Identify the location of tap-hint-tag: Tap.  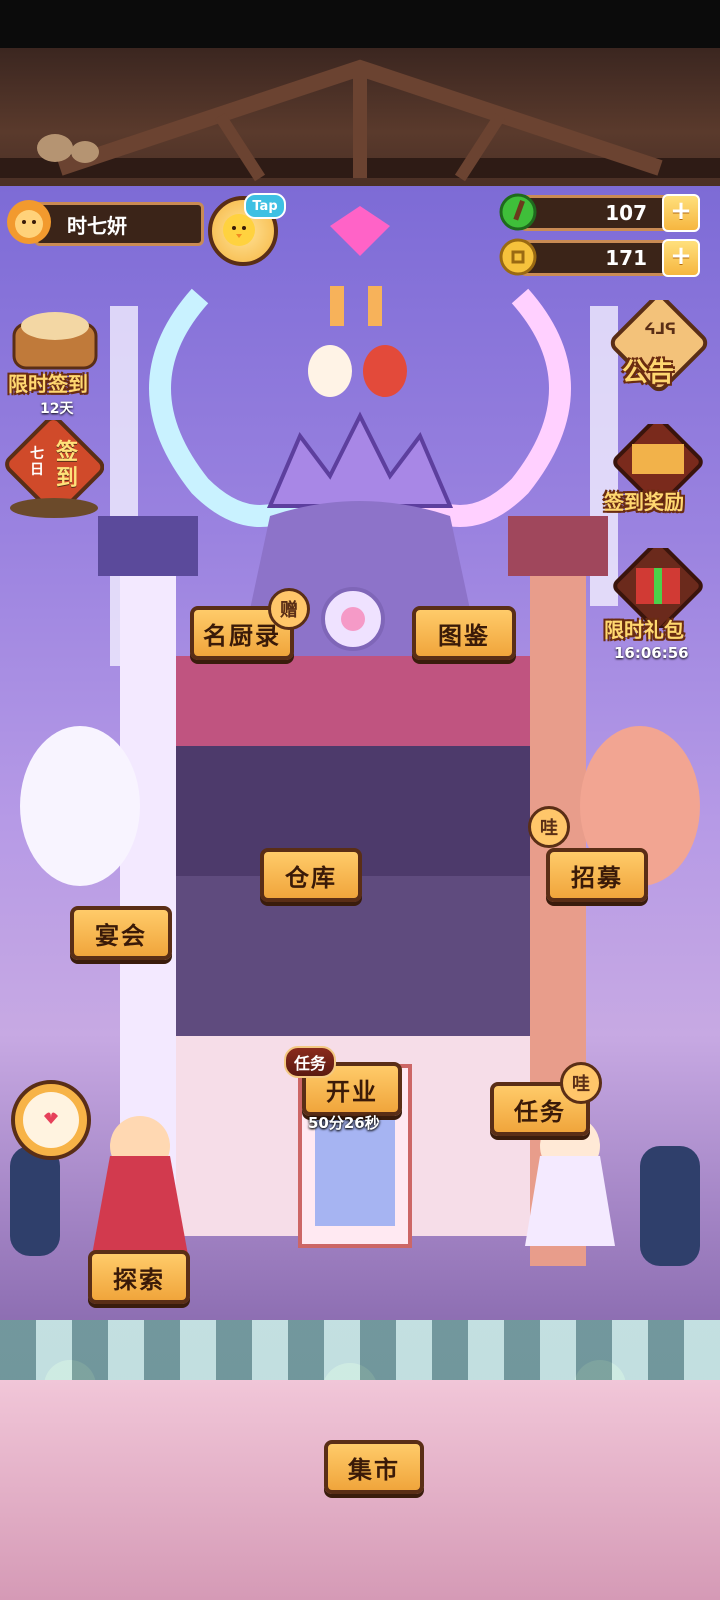
(265, 206).